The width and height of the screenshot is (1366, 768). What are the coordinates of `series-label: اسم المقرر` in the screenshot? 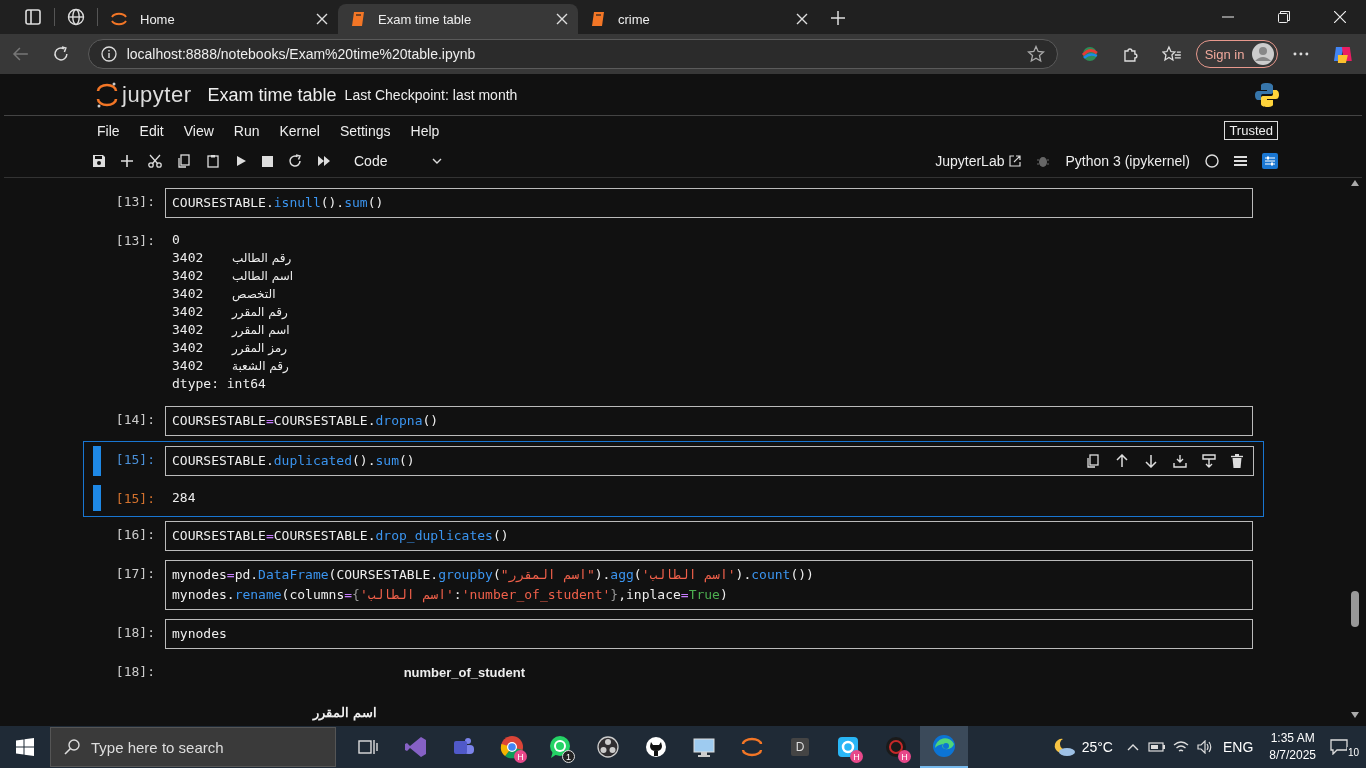 It's located at (261, 330).